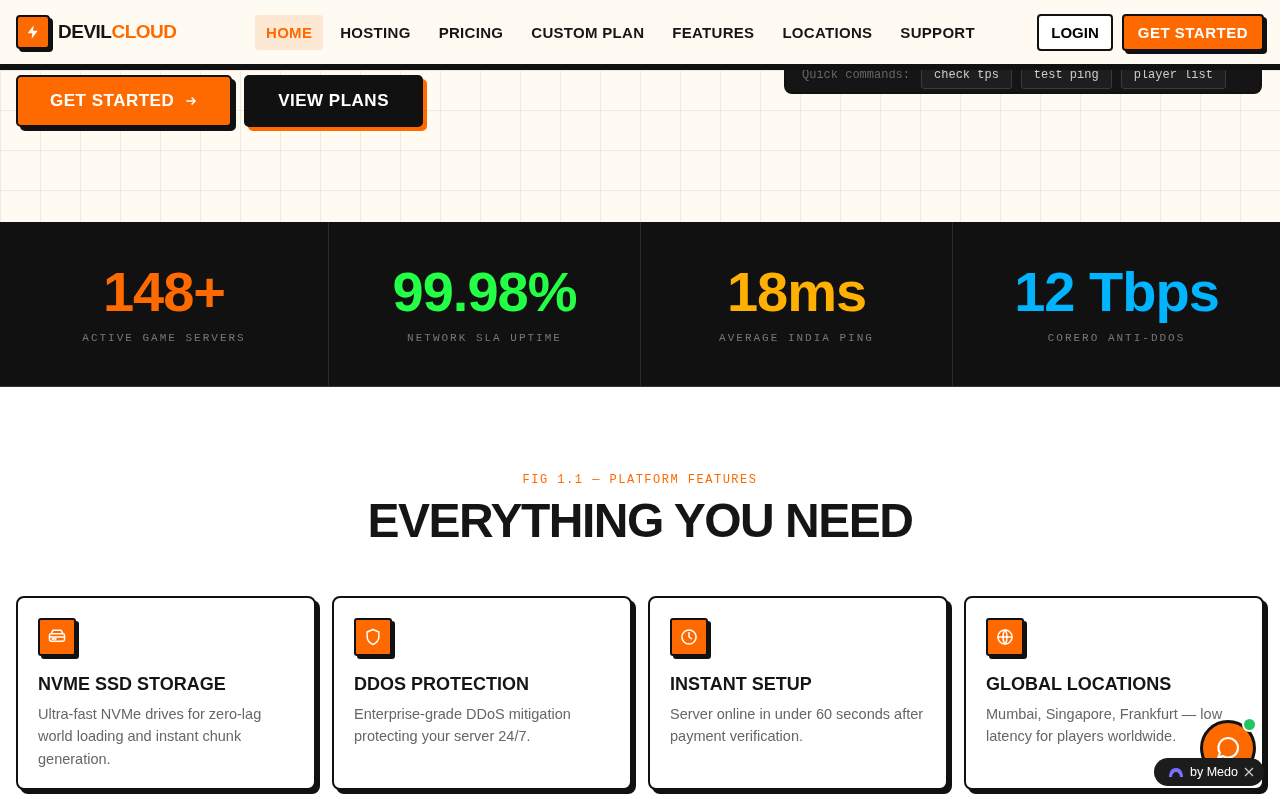 The image size is (1280, 800). What do you see at coordinates (484, 292) in the screenshot?
I see `stat-value: 99.98%` at bounding box center [484, 292].